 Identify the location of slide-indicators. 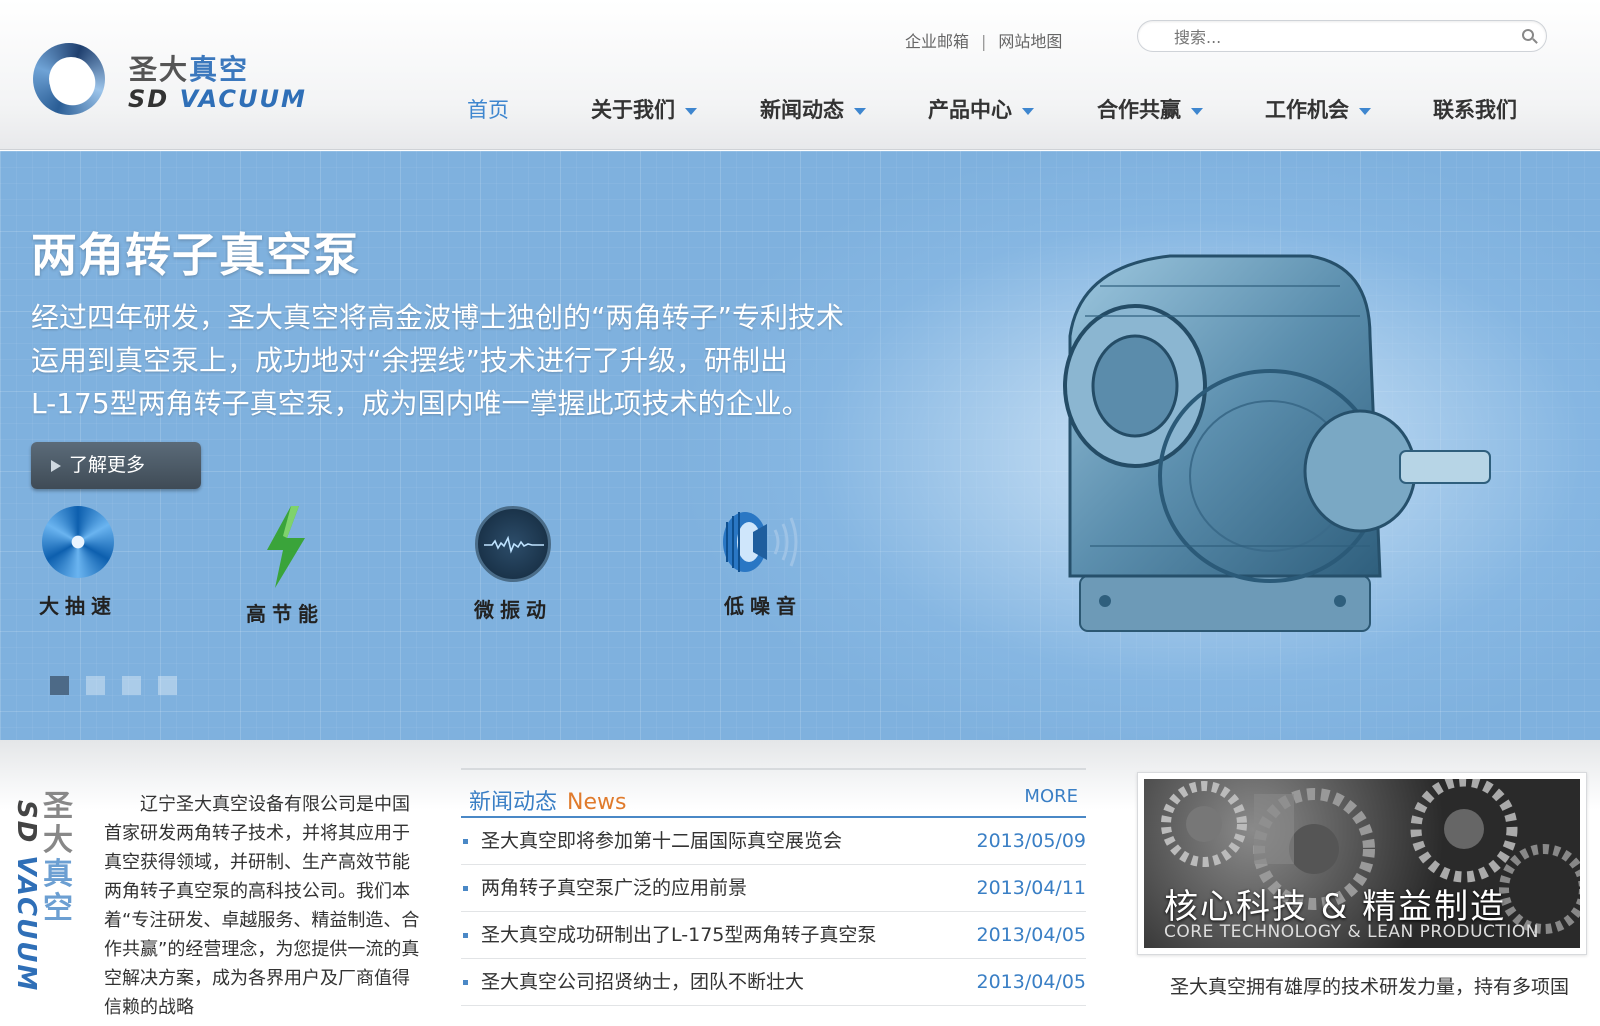
(122, 687).